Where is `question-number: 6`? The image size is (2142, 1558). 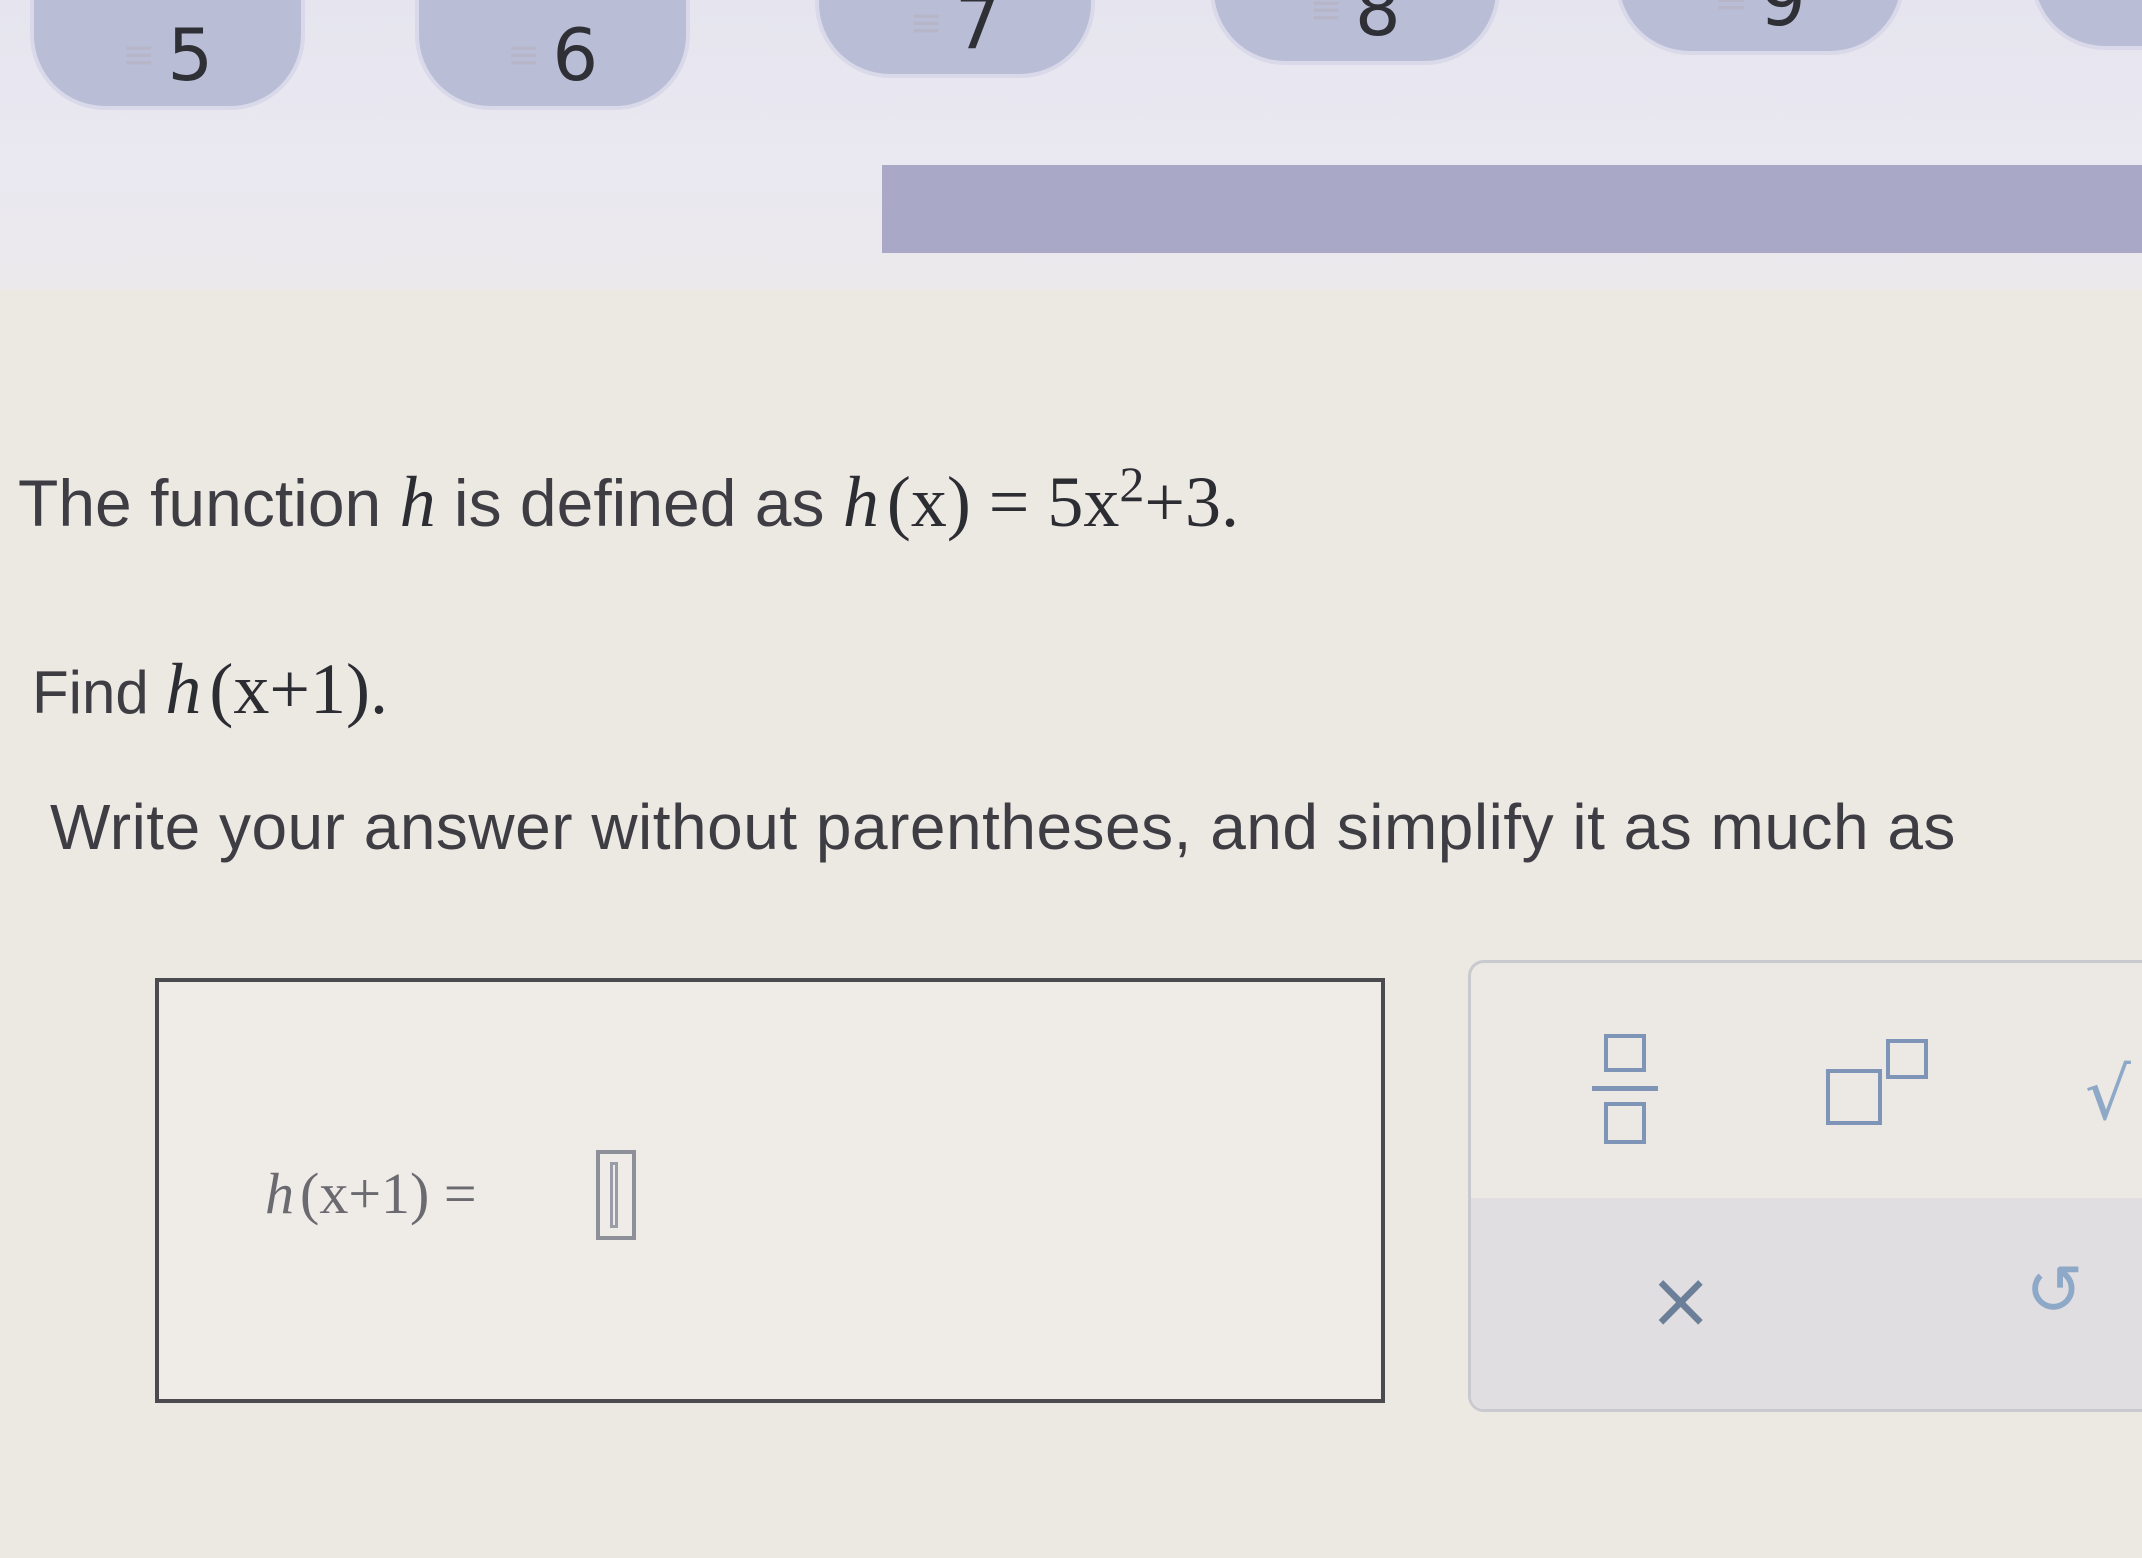
question-number: 6 is located at coordinates (575, 55).